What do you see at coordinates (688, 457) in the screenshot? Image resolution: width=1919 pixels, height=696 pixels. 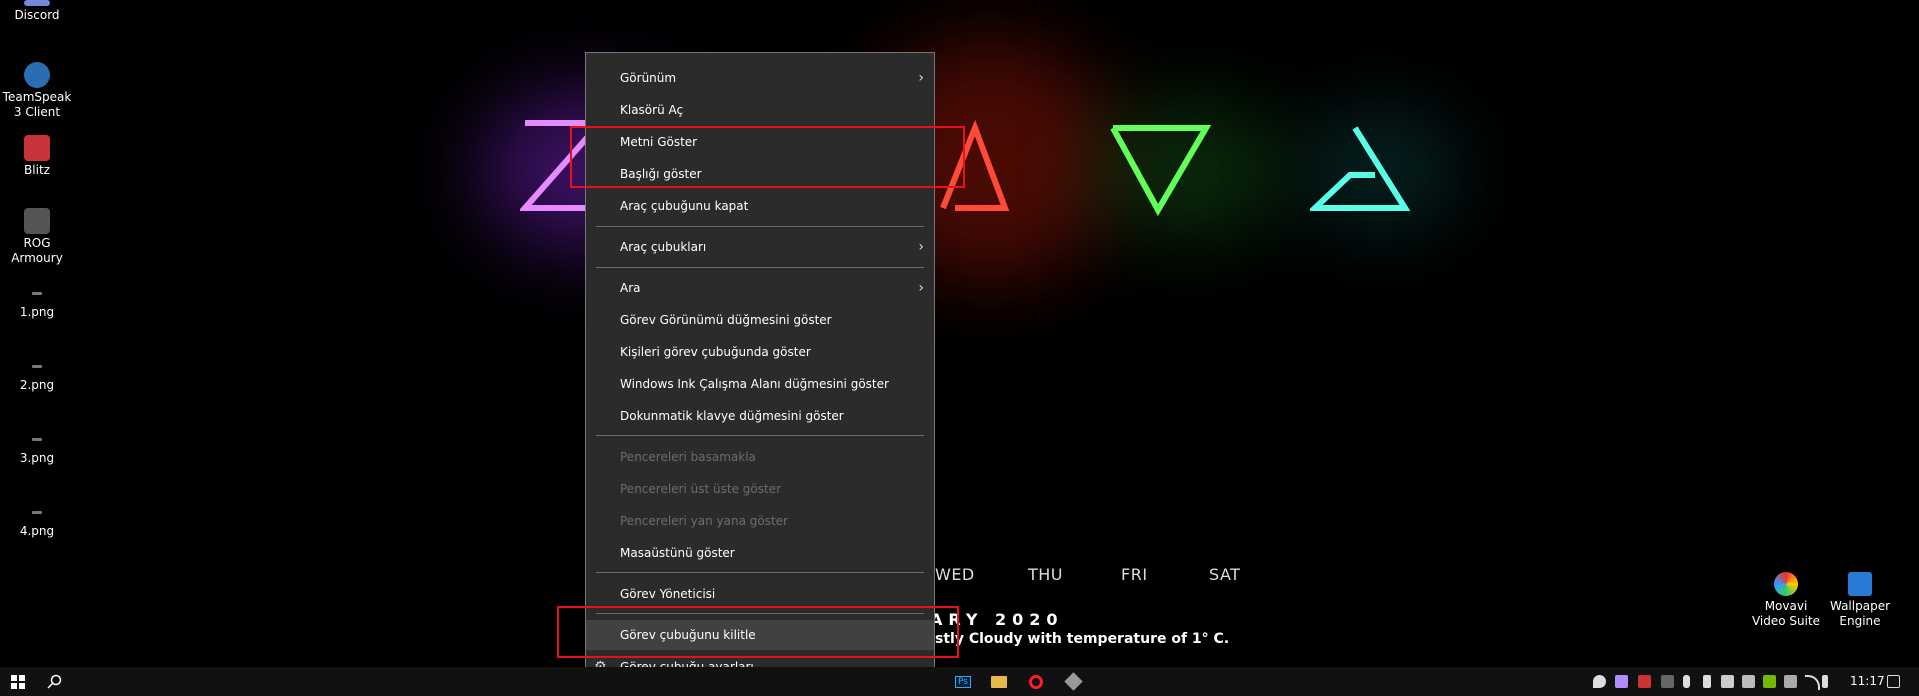 I see `menu-item-label: Pencereleri basamakla` at bounding box center [688, 457].